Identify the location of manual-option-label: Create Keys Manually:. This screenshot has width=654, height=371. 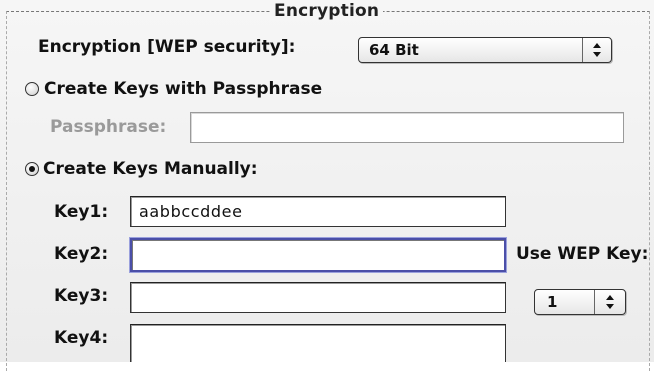
(150, 169).